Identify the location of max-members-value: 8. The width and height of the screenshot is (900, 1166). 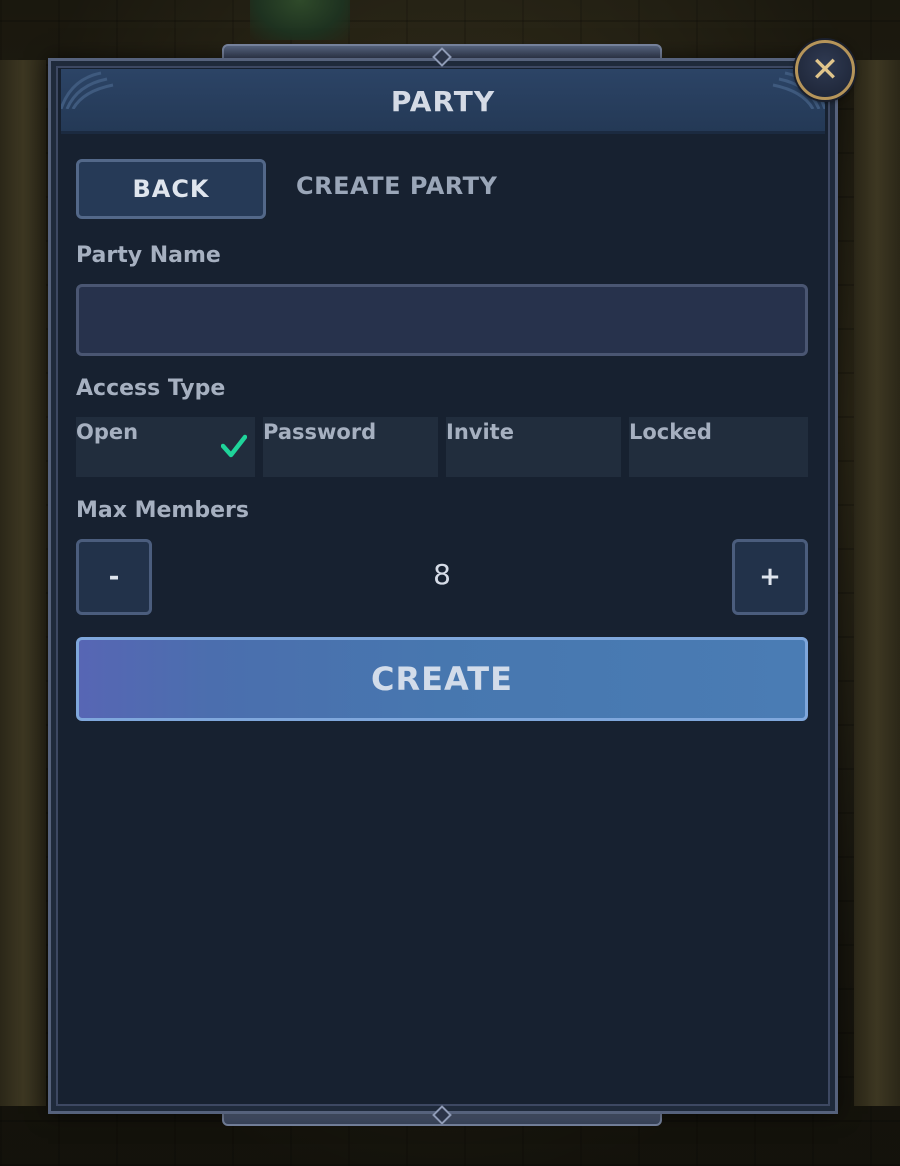
(442, 574).